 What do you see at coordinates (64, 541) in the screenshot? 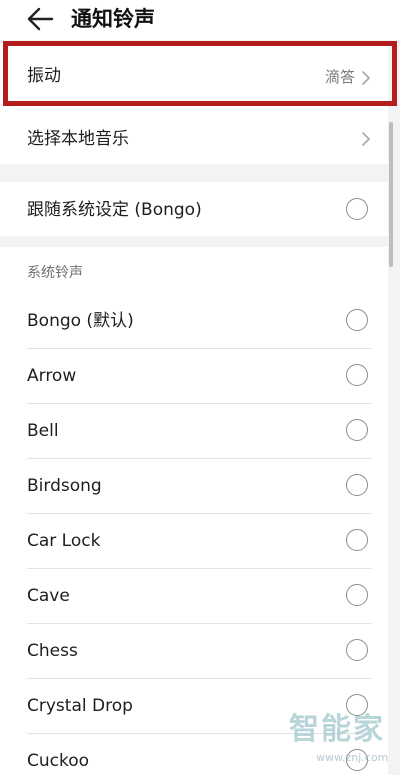
I see `ringtone-label: Car Lock` at bounding box center [64, 541].